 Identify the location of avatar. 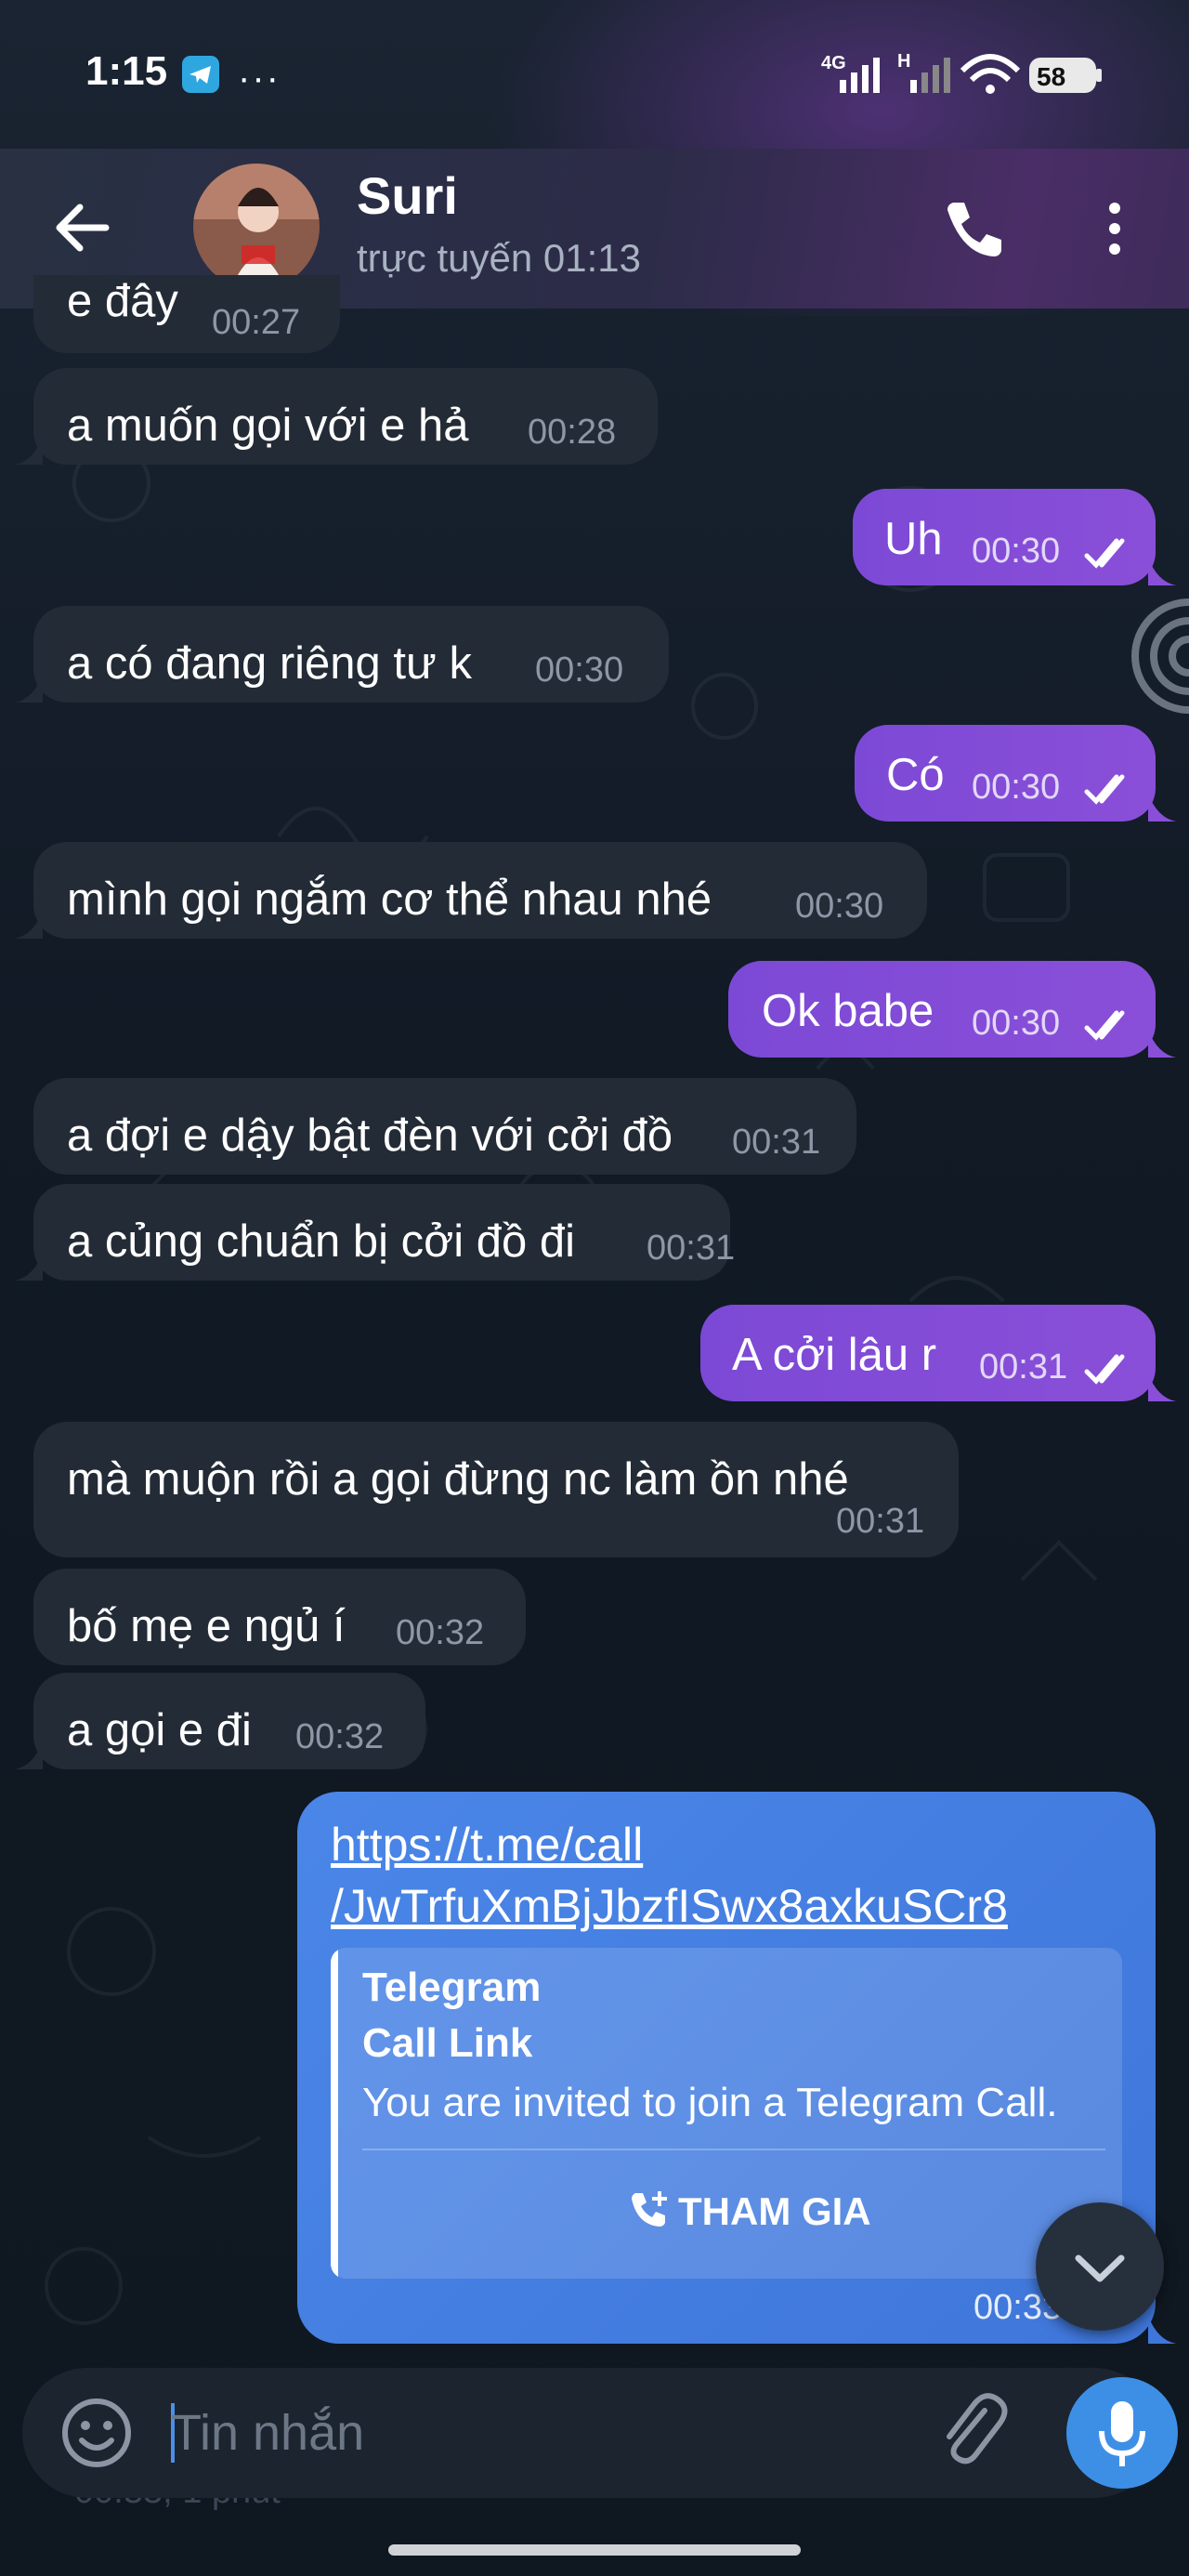
(256, 227).